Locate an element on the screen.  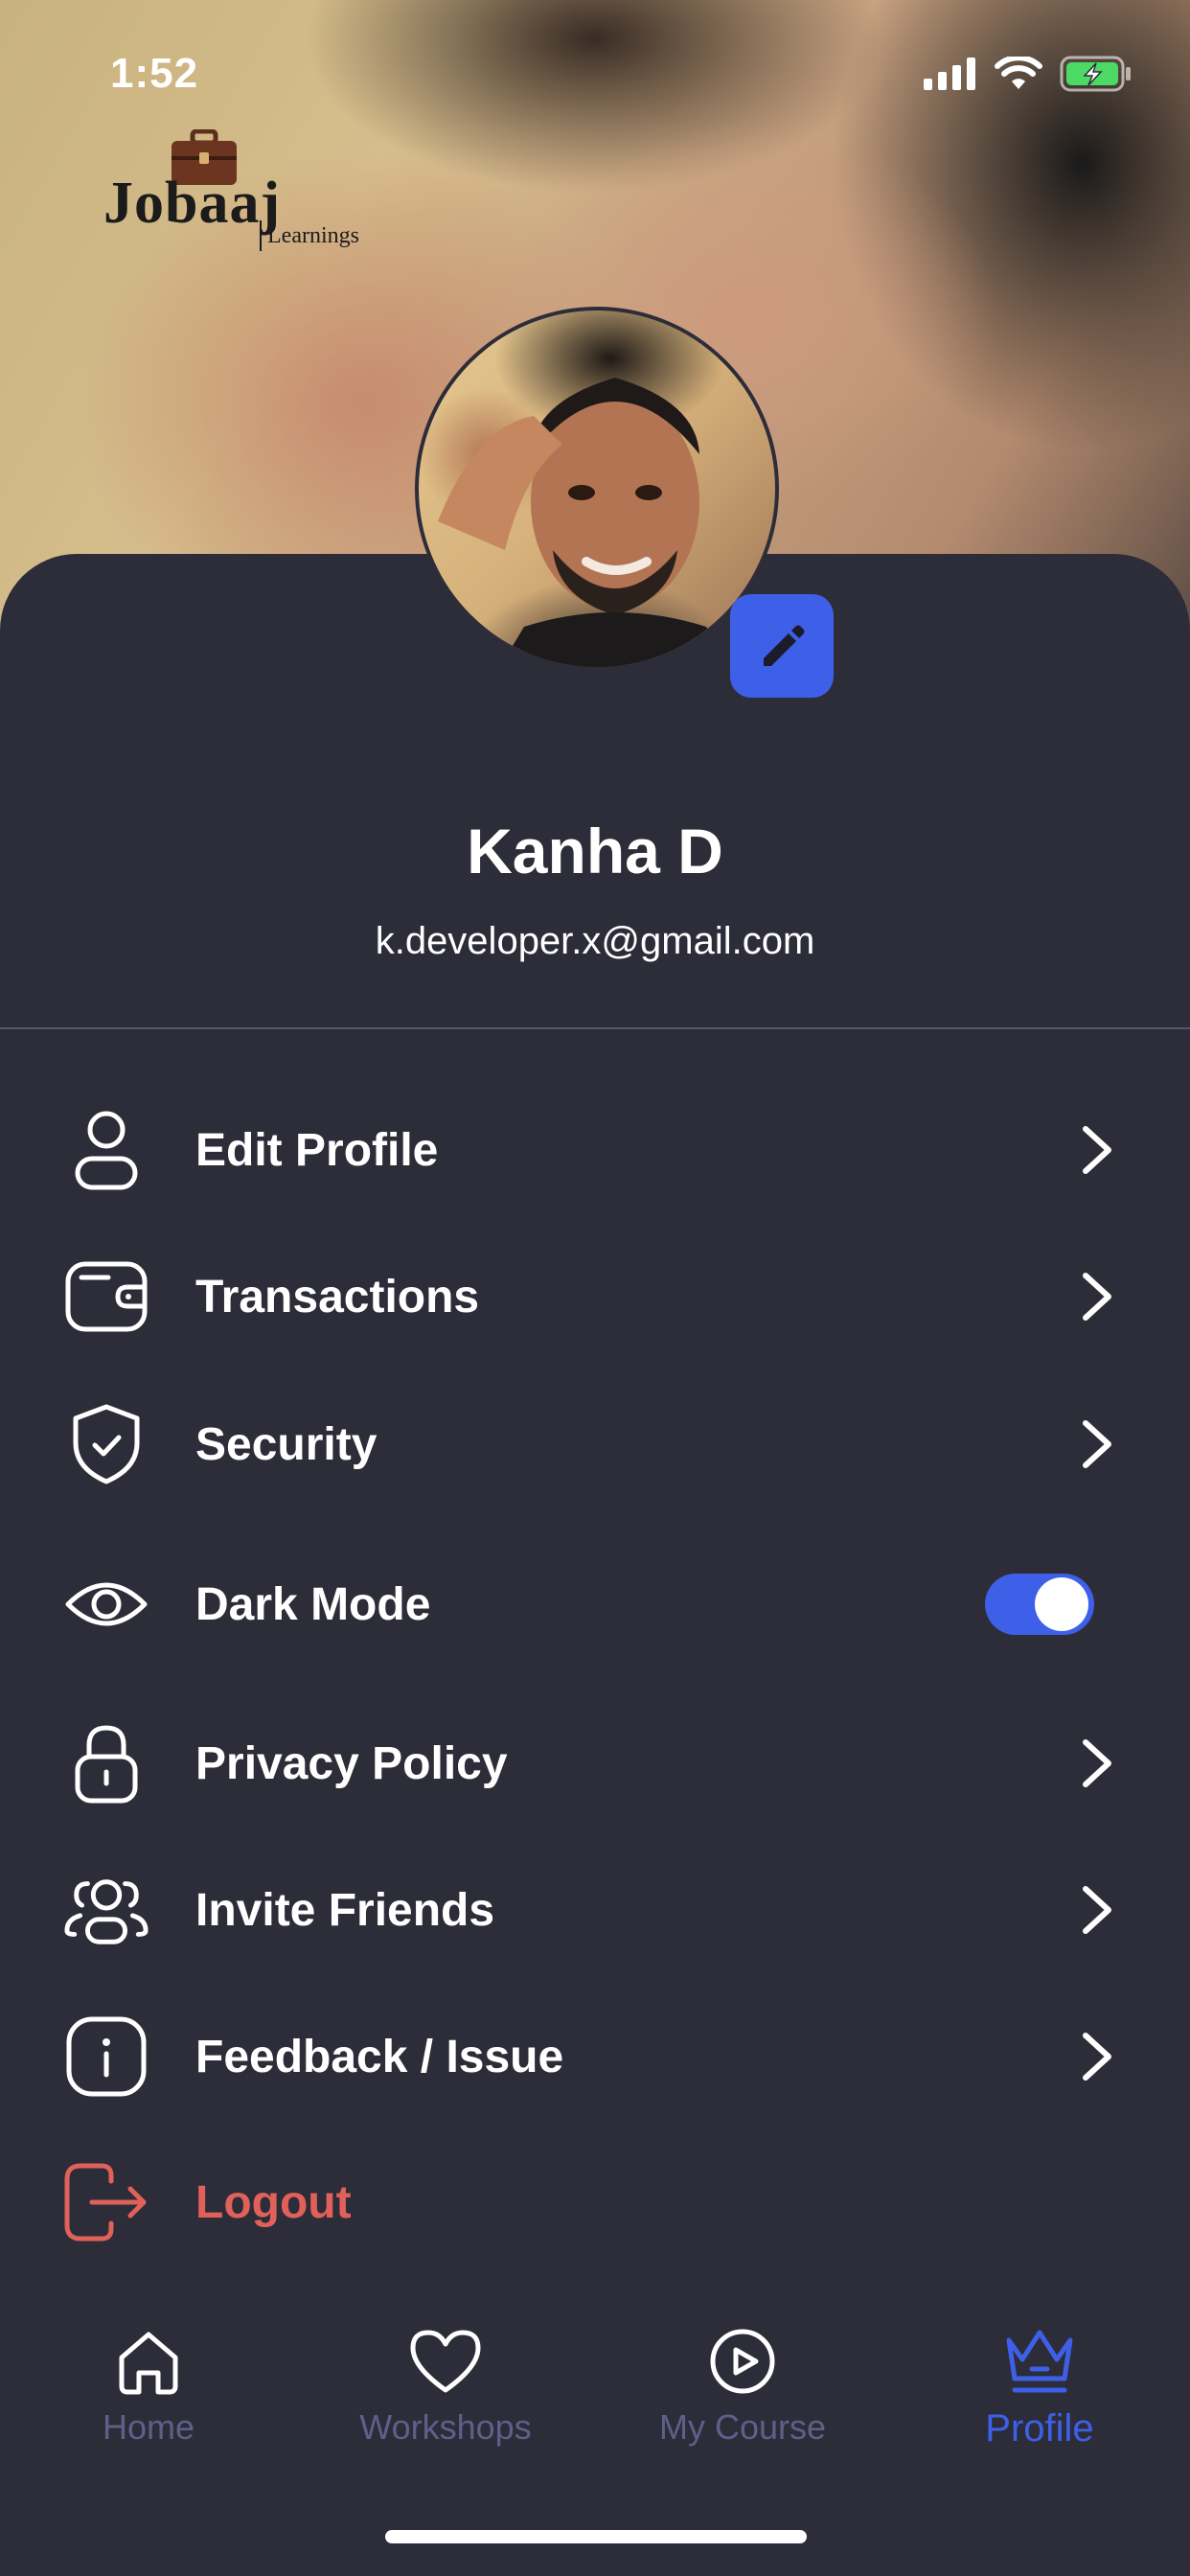
nav-profile: Profile is located at coordinates (1039, 2381).